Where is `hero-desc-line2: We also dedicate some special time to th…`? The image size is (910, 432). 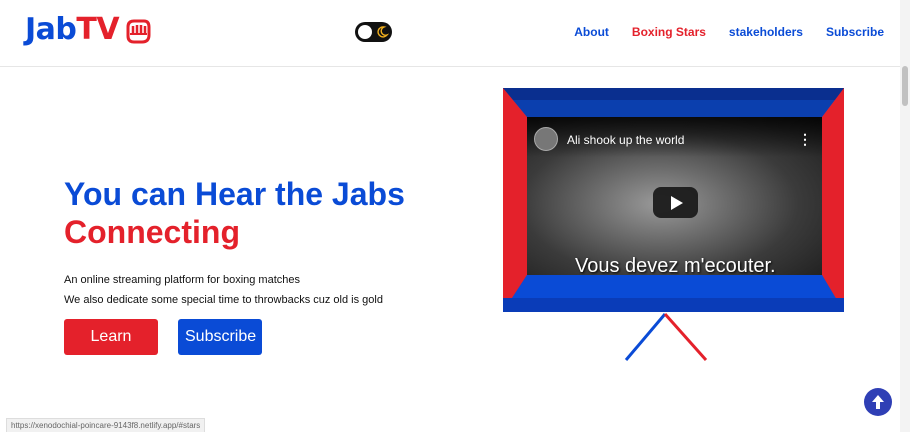
hero-desc-line2: We also dedicate some special time to th… is located at coordinates (223, 300).